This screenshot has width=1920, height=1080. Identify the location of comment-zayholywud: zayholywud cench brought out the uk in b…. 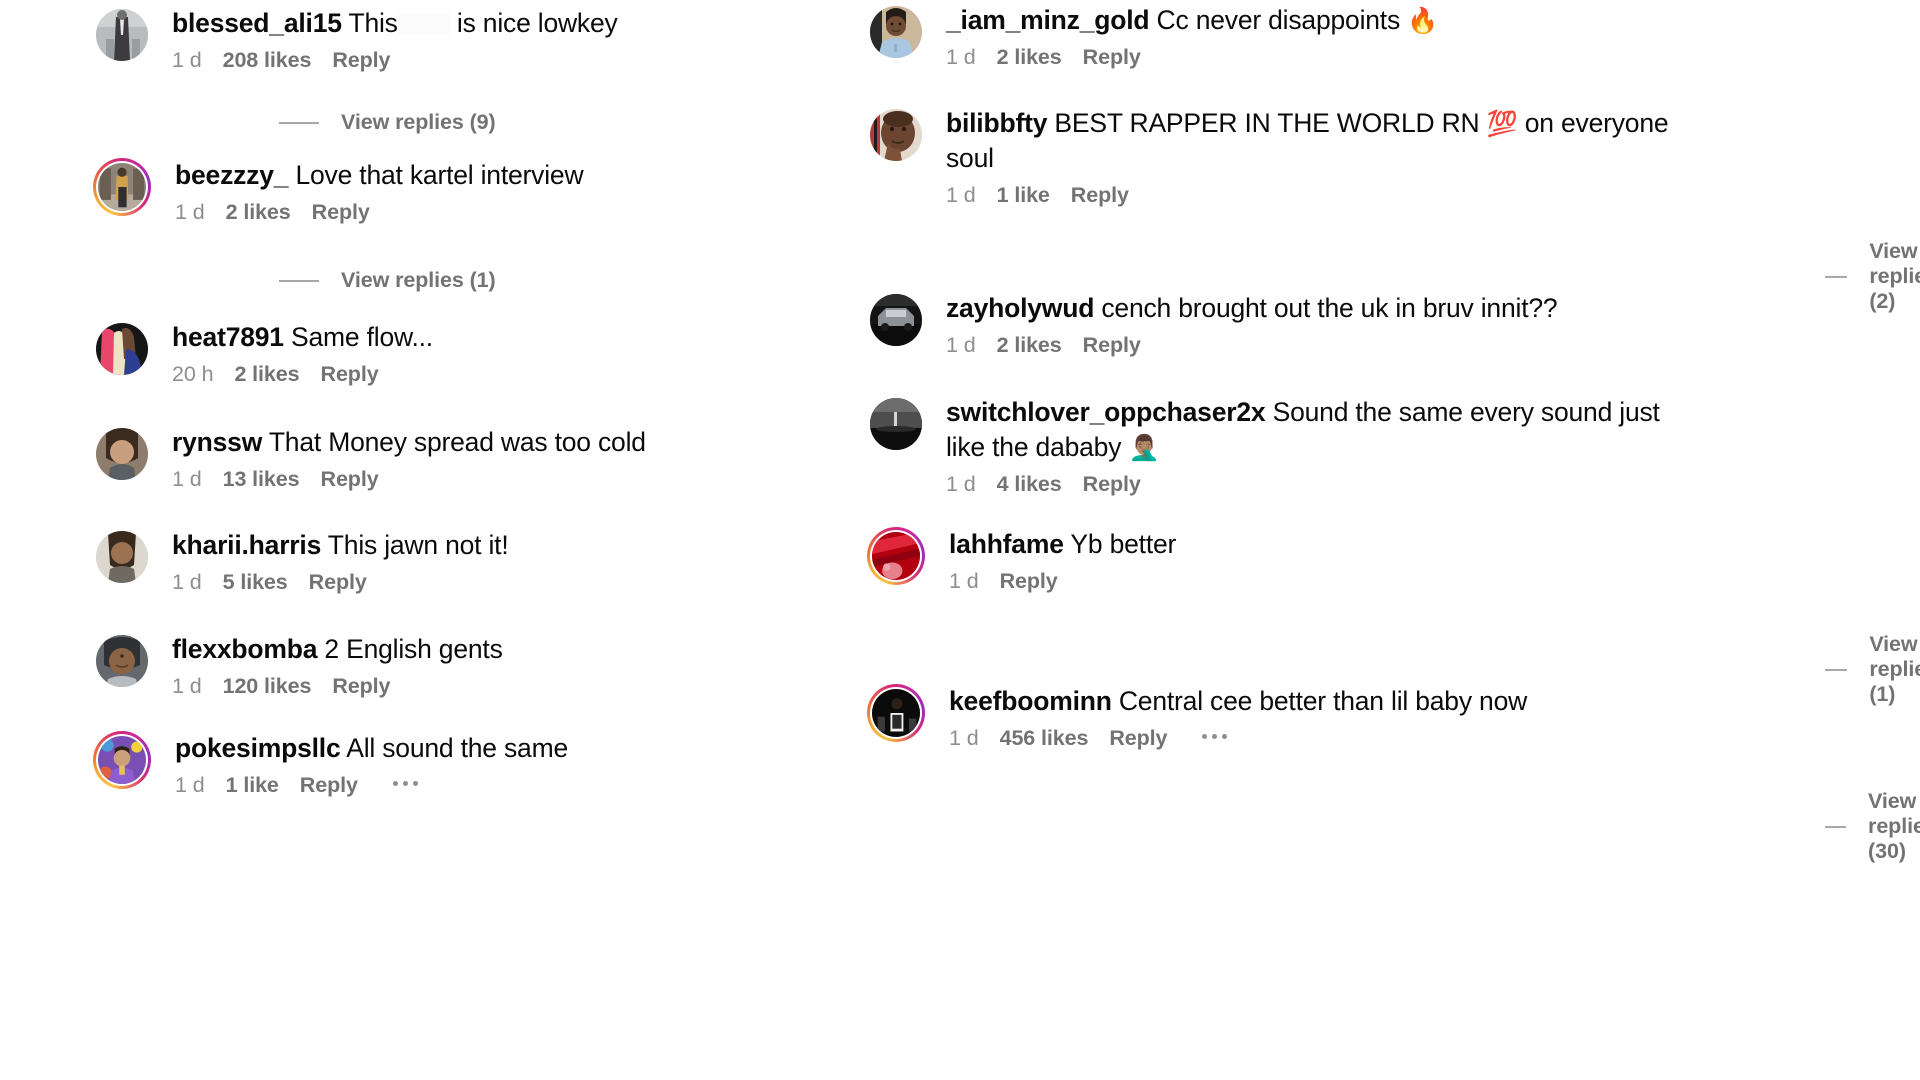
(1325, 324).